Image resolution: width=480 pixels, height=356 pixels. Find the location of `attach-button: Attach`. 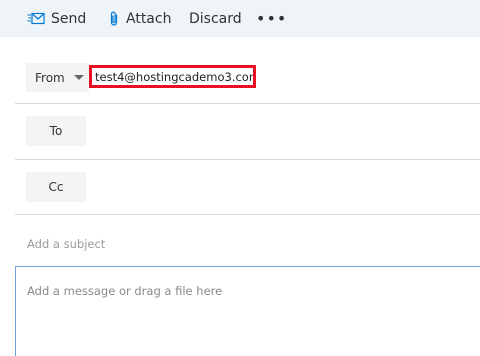

attach-button: Attach is located at coordinates (139, 18).